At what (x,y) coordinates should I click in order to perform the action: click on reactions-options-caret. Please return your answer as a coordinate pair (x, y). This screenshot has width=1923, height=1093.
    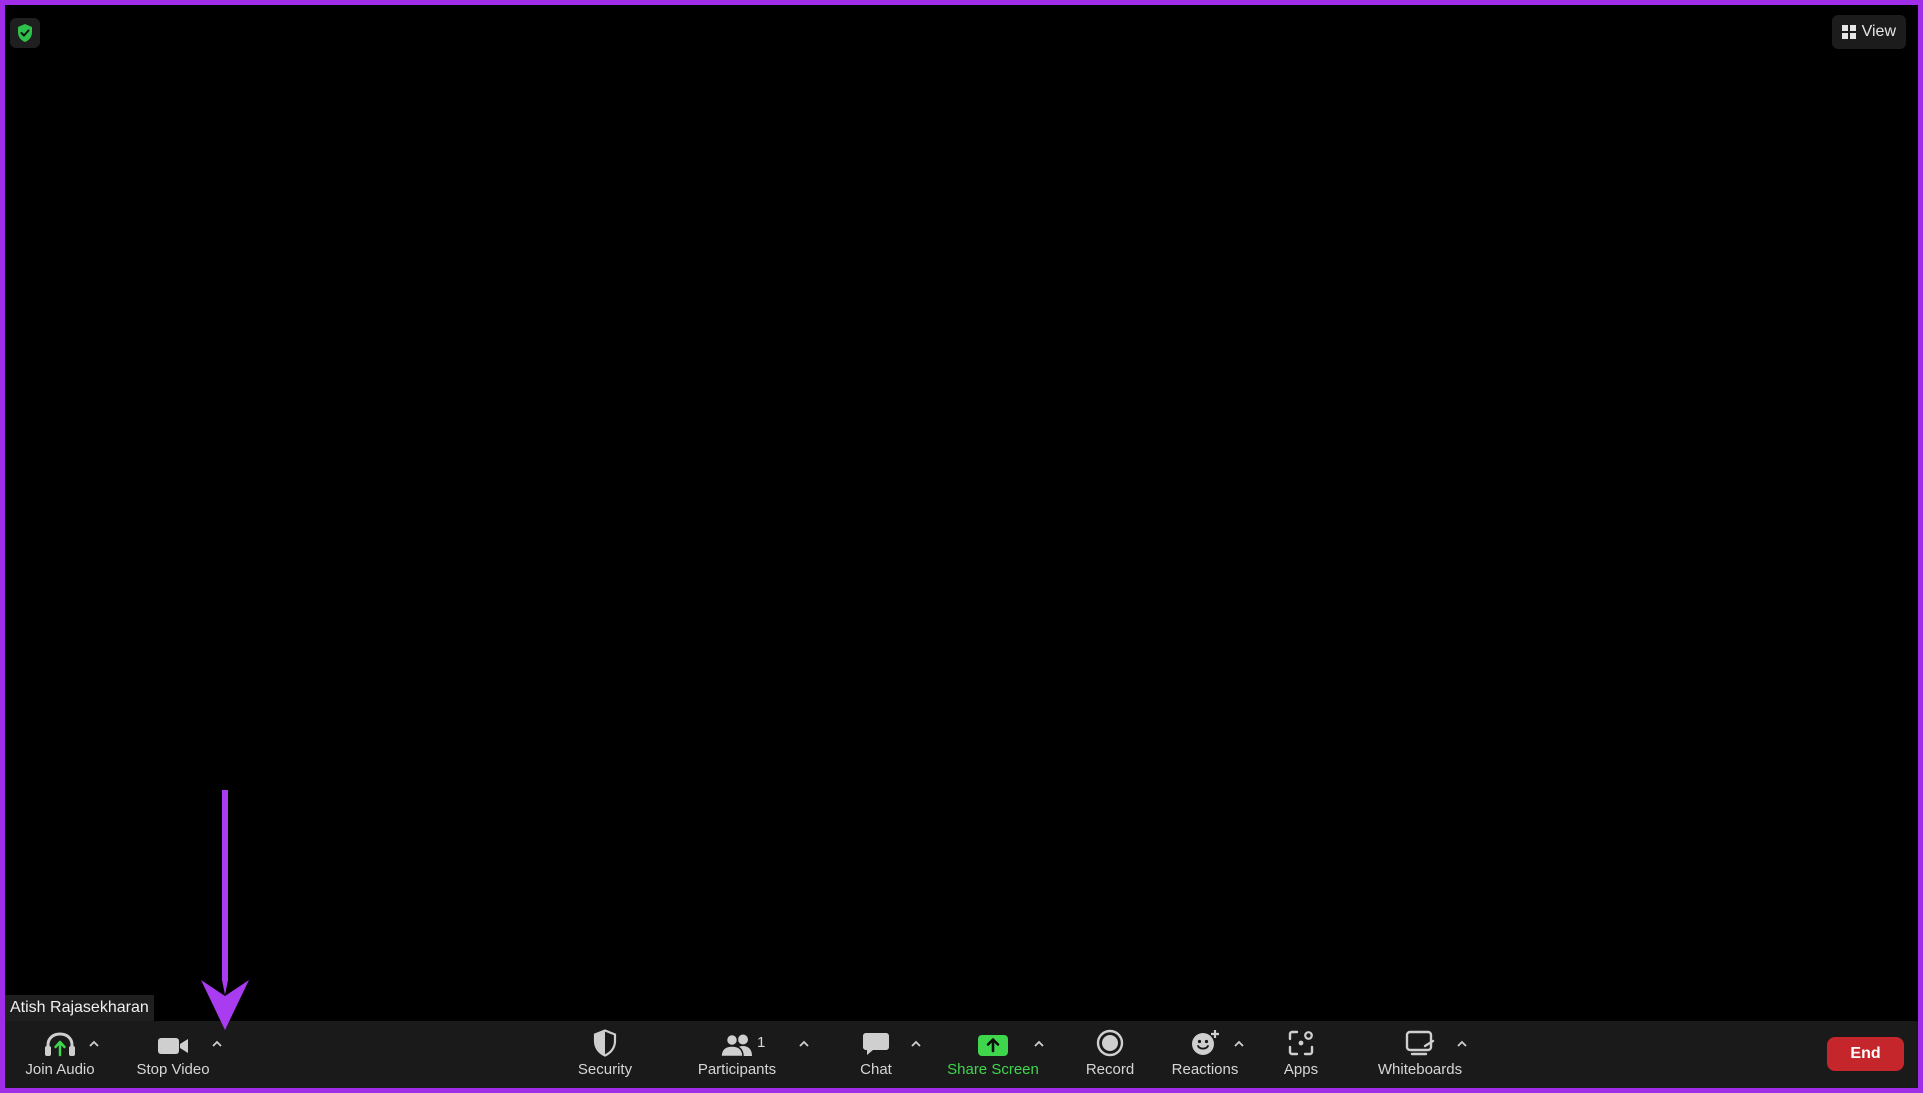
    Looking at the image, I should click on (1239, 1043).